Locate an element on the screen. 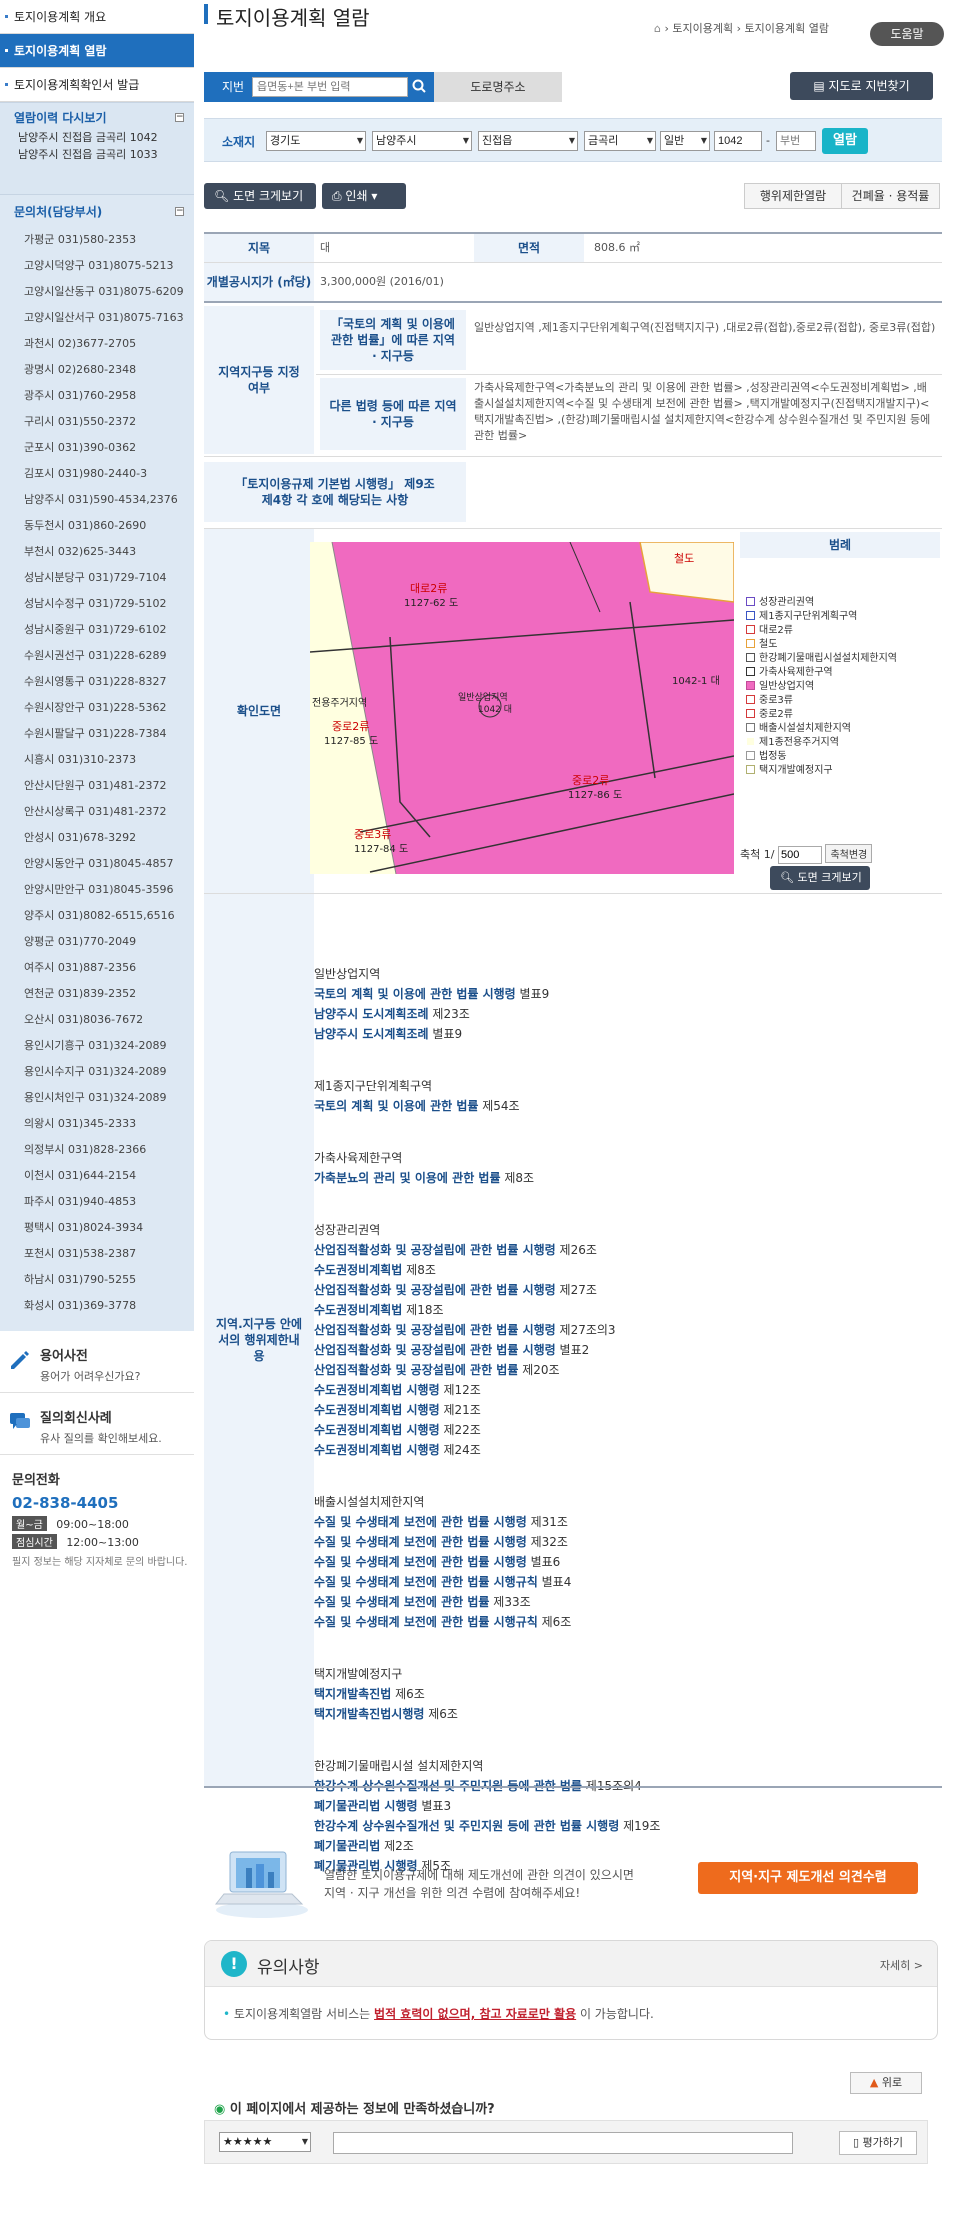  law-link: 택지개발촉진법 is located at coordinates (352, 1694).